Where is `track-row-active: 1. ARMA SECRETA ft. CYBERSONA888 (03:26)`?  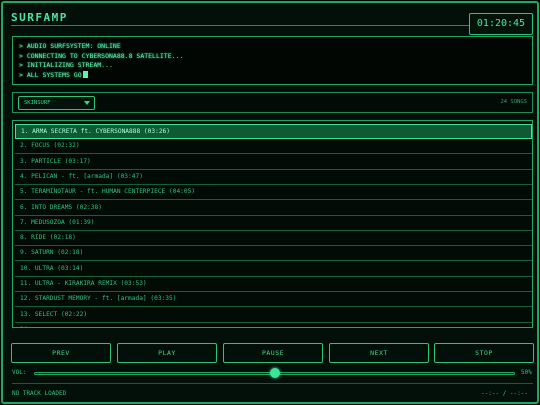 track-row-active: 1. ARMA SECRETA ft. CYBERSONA888 (03:26) is located at coordinates (273, 131).